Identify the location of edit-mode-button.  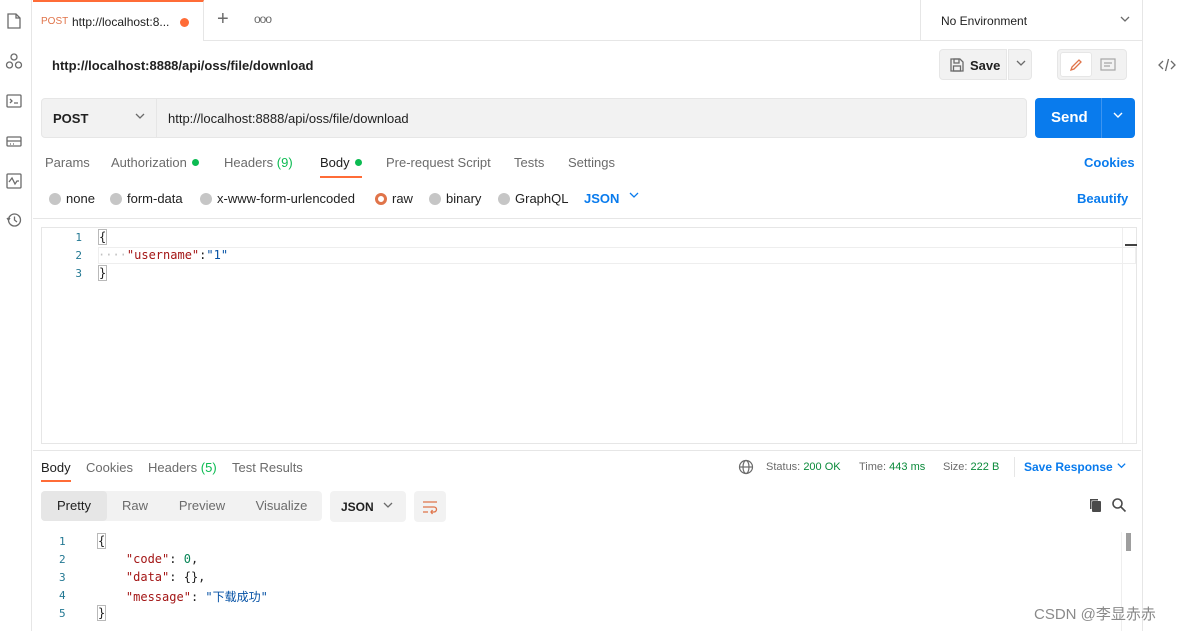
(1076, 64).